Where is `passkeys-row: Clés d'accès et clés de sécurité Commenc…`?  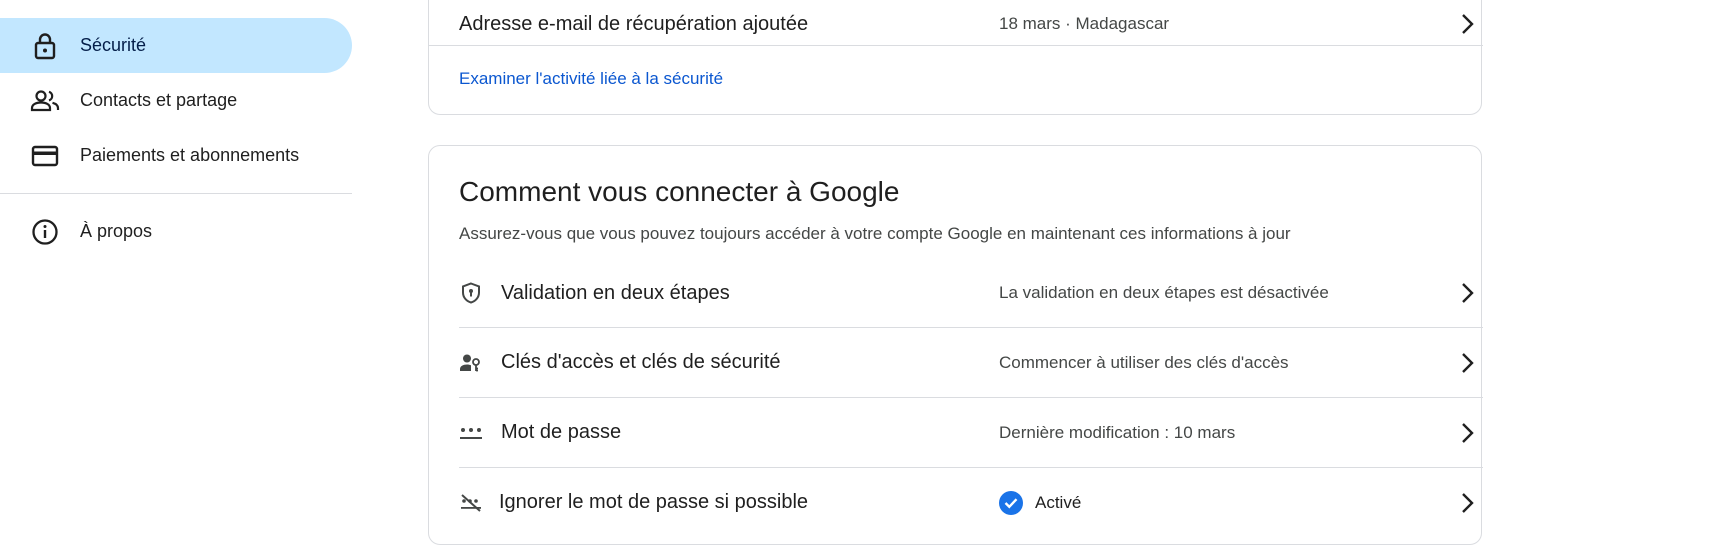 passkeys-row: Clés d'accès et clés de sécurité Commenc… is located at coordinates (971, 362).